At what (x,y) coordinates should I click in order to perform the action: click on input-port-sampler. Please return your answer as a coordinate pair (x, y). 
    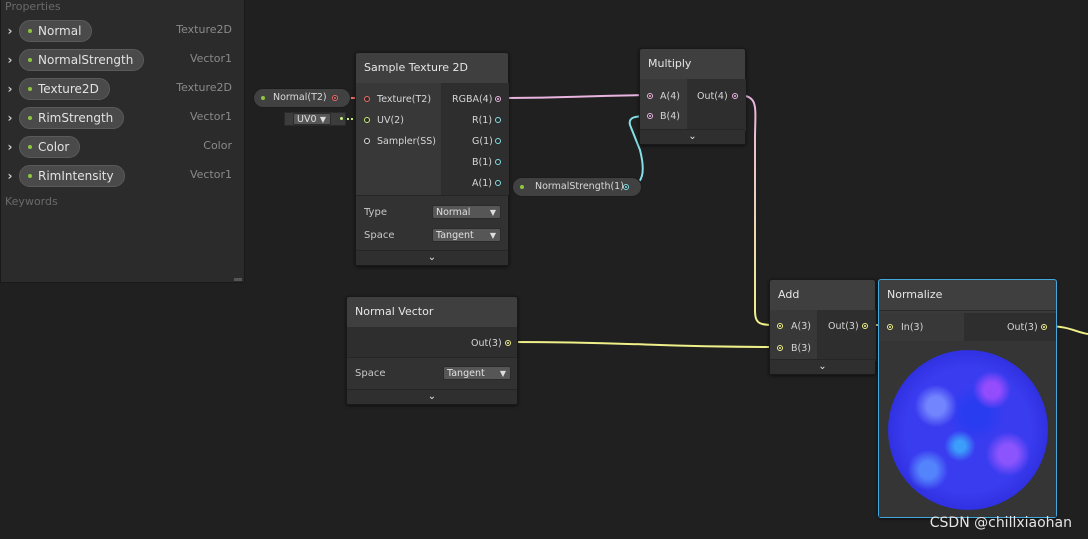
    Looking at the image, I should click on (367, 141).